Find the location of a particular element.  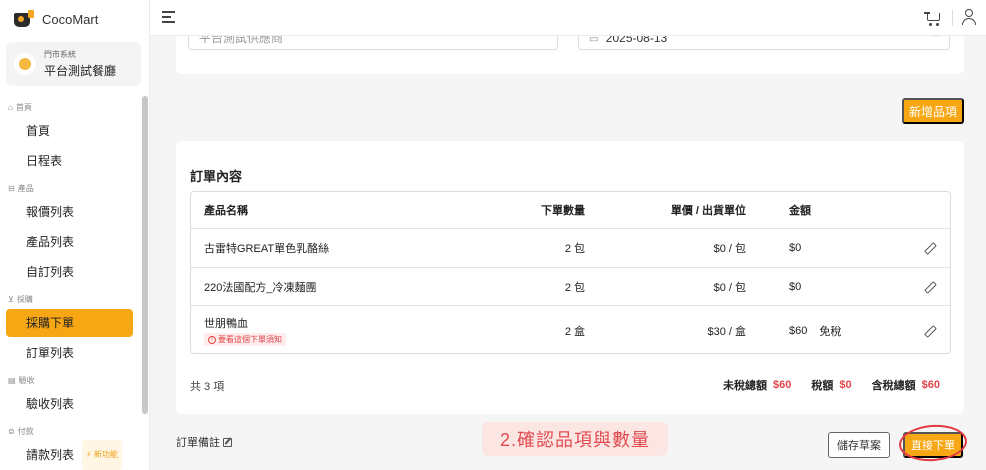

order-info-card: 平台測試供應商 ▭ 2025-08-13 × is located at coordinates (570, 55).